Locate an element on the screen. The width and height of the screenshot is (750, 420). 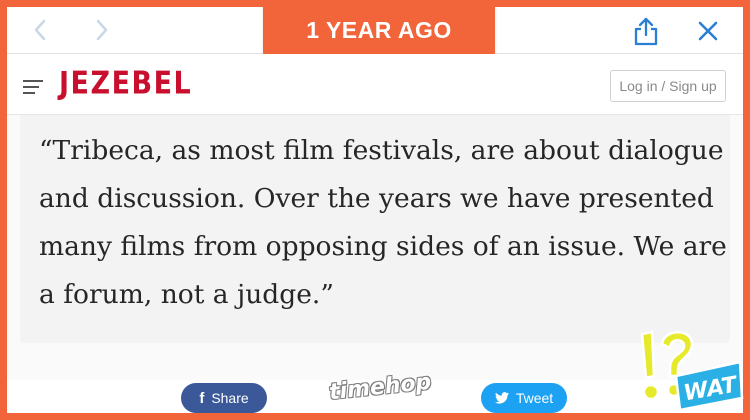
time-ago-badge: 1 YEAR AGO is located at coordinates (379, 33).